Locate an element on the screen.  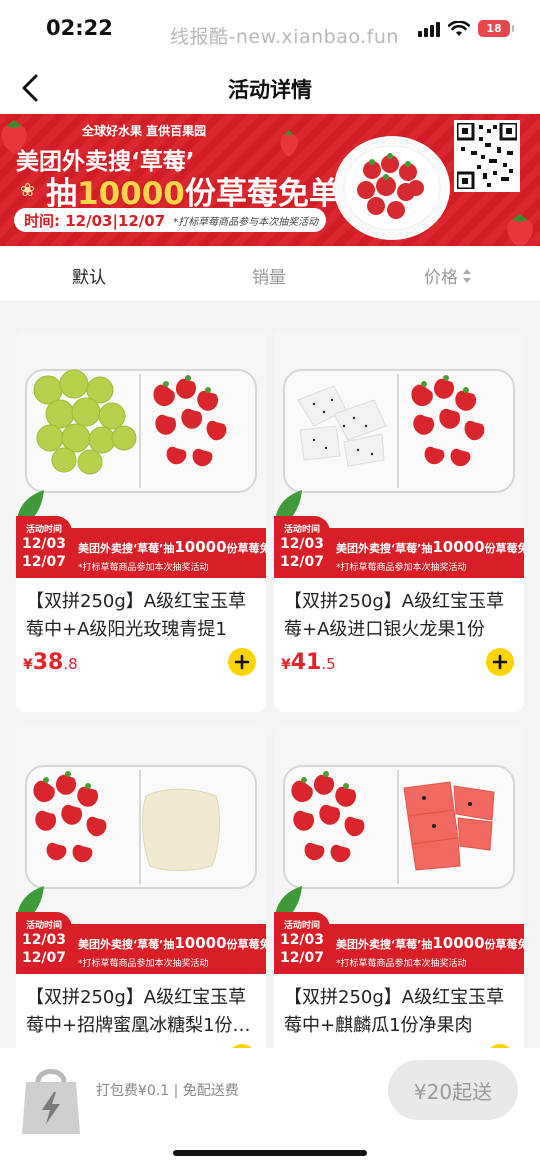
sort-default-tab: 默认 is located at coordinates (89, 275).